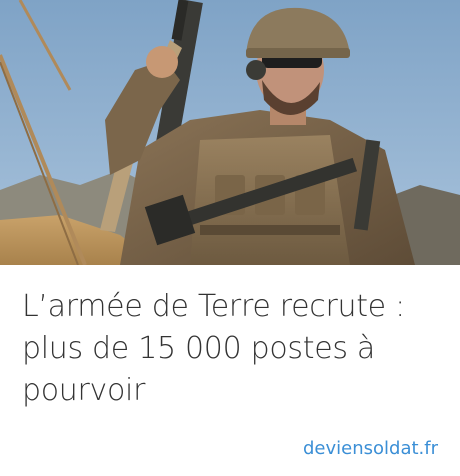 The image size is (460, 476). What do you see at coordinates (370, 448) in the screenshot?
I see `source-domain-link: deviensoldat.fr` at bounding box center [370, 448].